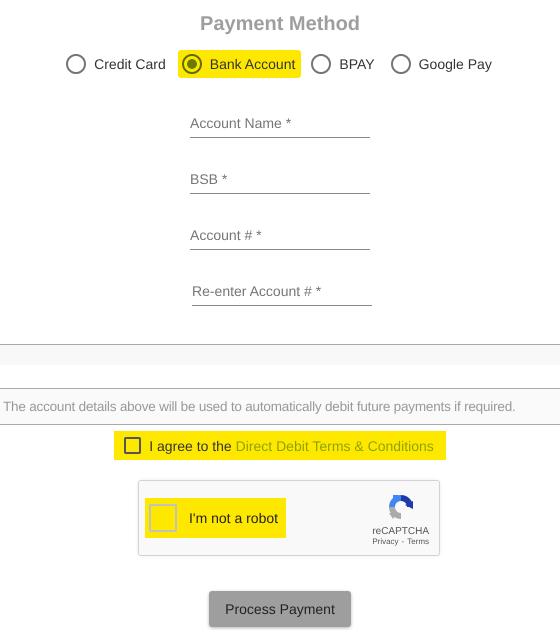 This screenshot has height=633, width=560. Describe the element at coordinates (400, 531) in the screenshot. I see `brand-text: reCAPTCHA` at that location.